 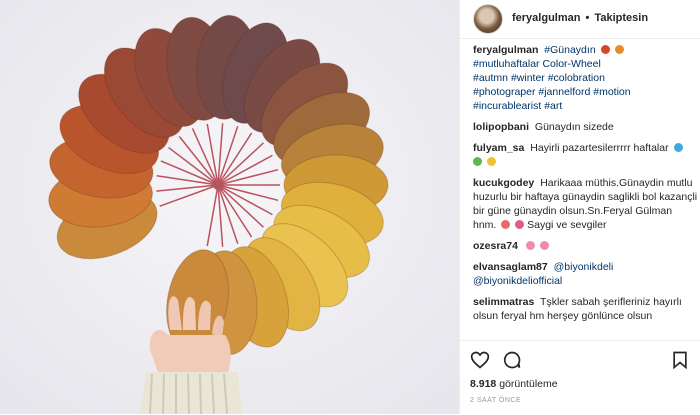 What do you see at coordinates (506, 224) in the screenshot?
I see `flower-icon` at bounding box center [506, 224].